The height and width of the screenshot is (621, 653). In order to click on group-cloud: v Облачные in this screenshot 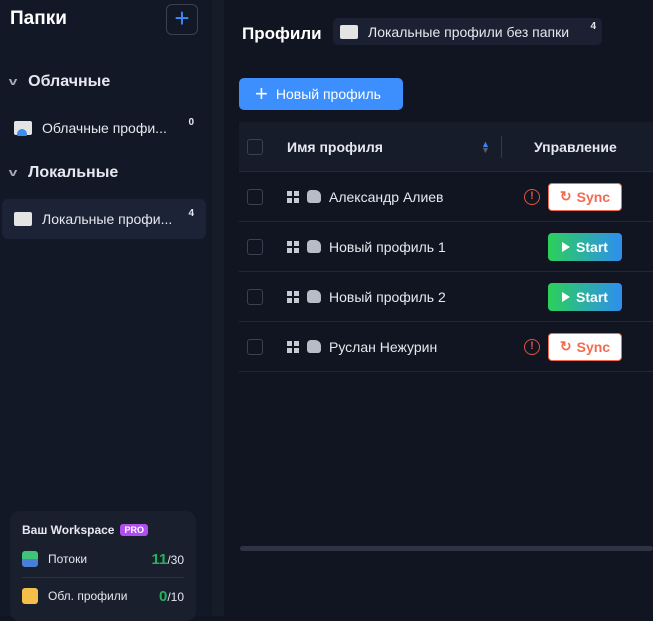, I will do `click(59, 82)`.